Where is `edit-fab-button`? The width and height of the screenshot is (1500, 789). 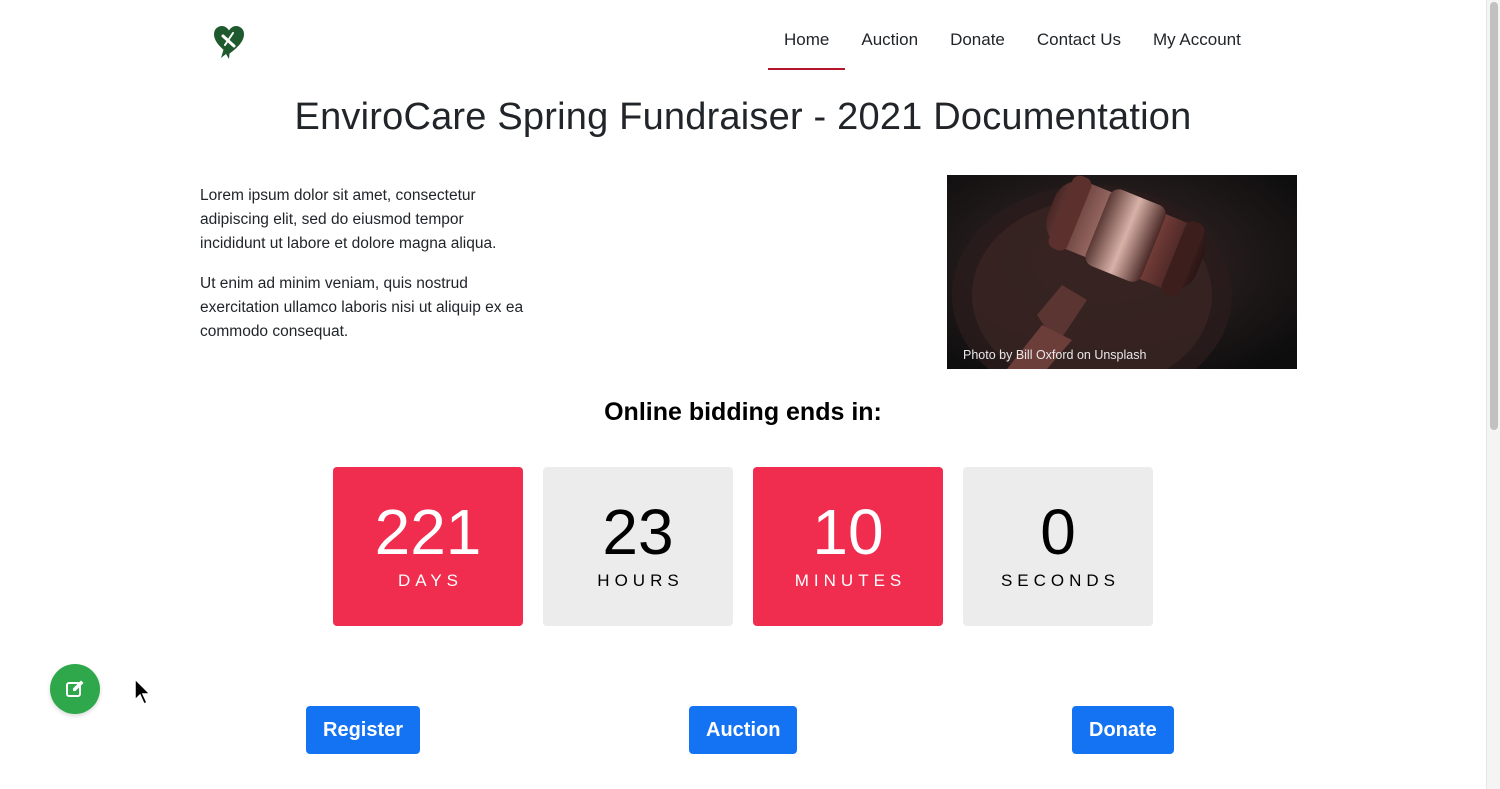 edit-fab-button is located at coordinates (75, 689).